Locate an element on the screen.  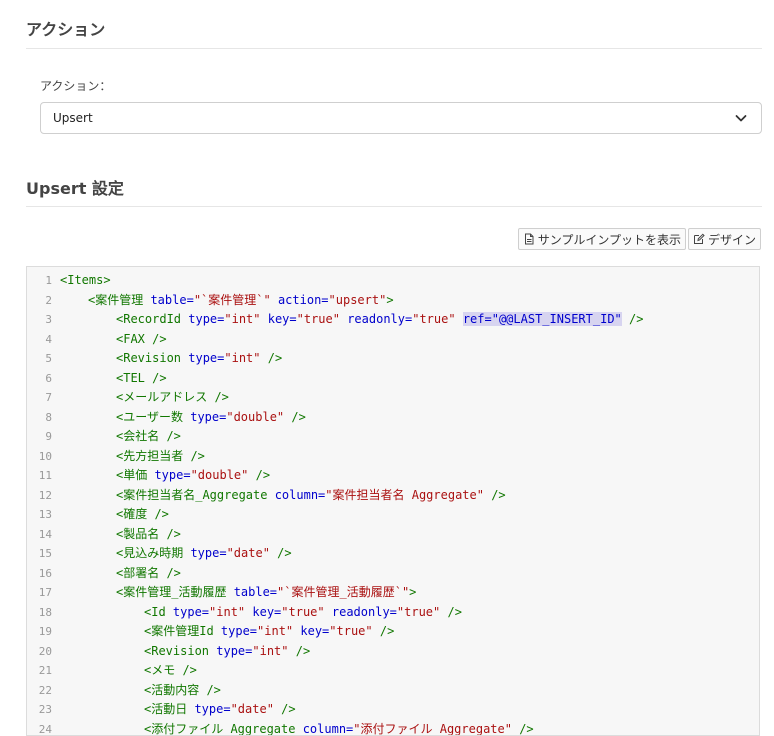
code-text: <FAX /> is located at coordinates (109, 340).